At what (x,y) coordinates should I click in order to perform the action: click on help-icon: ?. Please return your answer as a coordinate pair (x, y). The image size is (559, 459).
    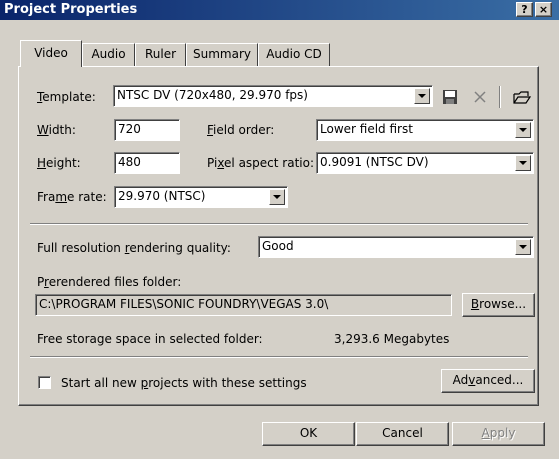
    Looking at the image, I should click on (524, 9).